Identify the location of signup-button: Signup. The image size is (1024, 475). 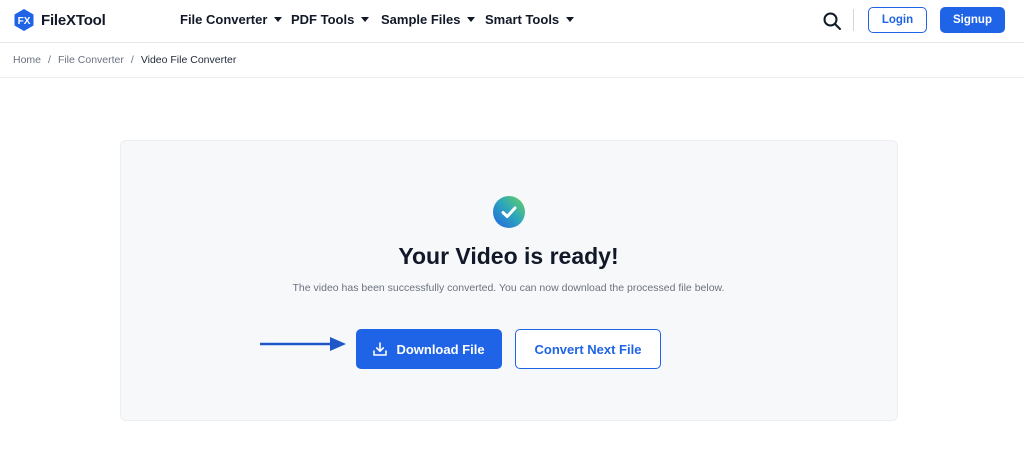
(972, 20).